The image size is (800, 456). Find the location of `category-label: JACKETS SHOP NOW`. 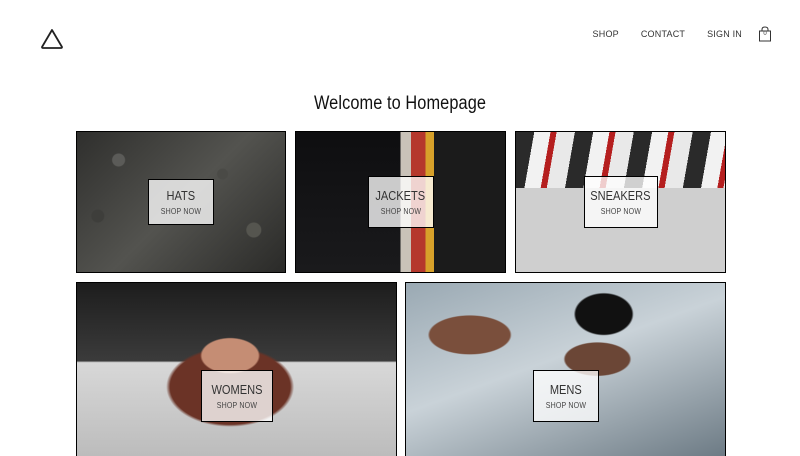

category-label: JACKETS SHOP NOW is located at coordinates (400, 202).